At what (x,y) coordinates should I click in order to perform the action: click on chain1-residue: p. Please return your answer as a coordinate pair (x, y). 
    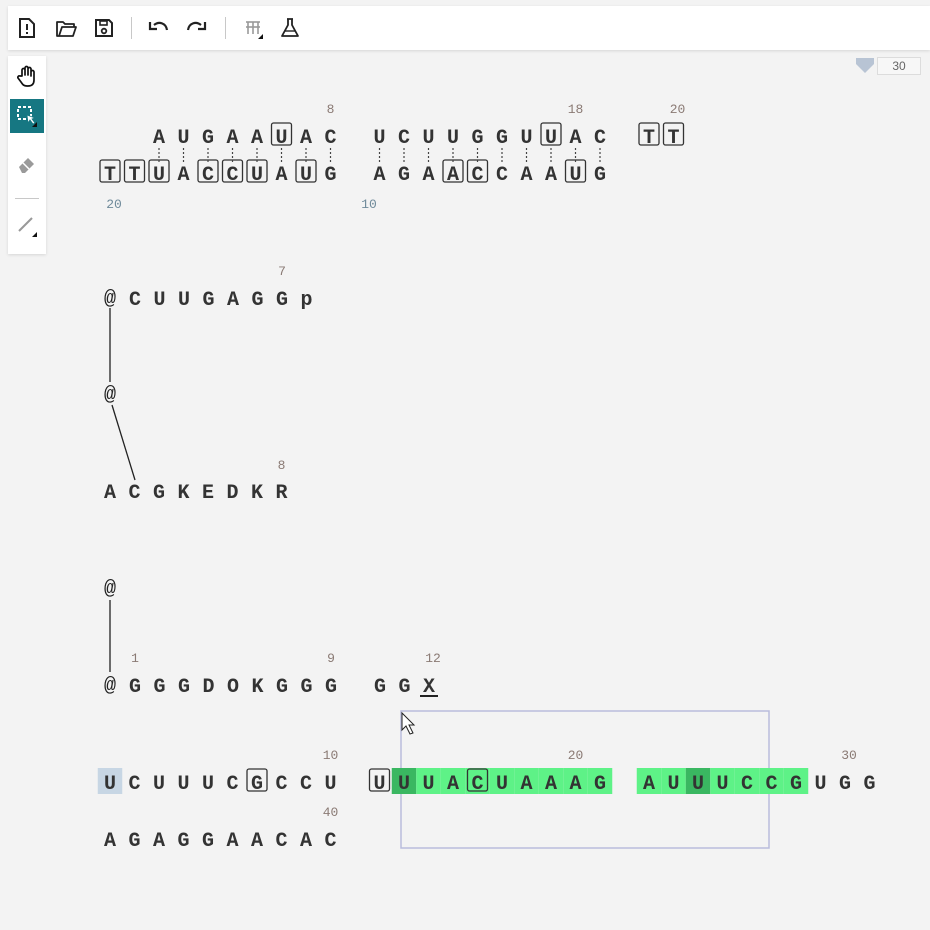
    Looking at the image, I should click on (306, 300).